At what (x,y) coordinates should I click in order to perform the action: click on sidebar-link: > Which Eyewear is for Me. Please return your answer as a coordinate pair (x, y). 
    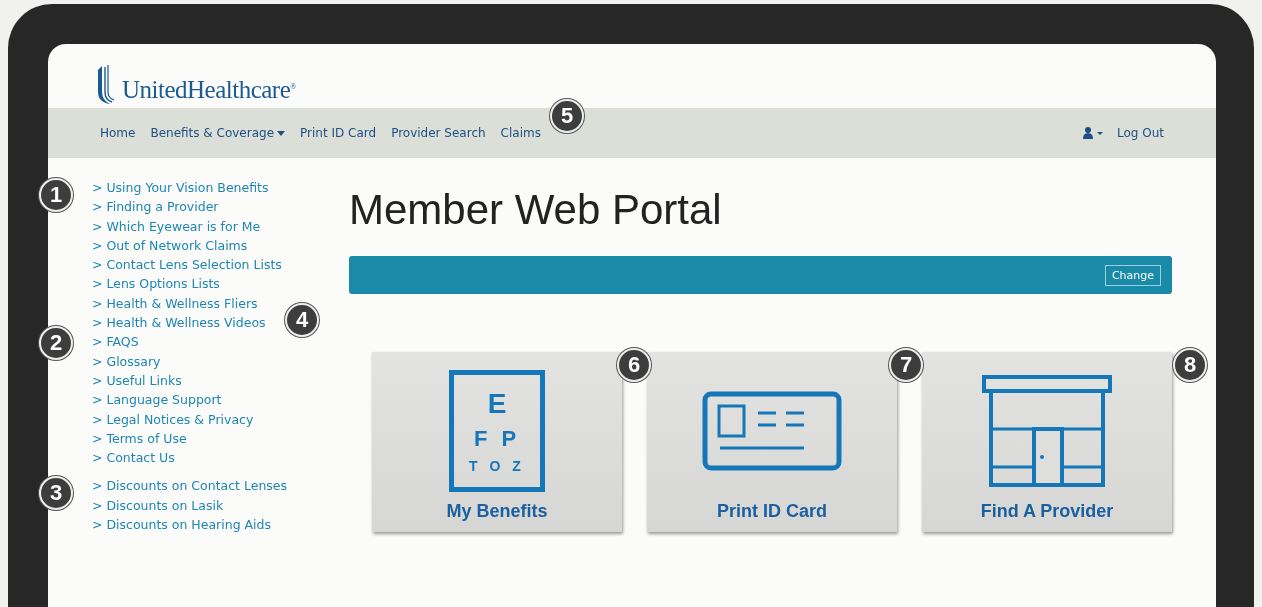
    Looking at the image, I should click on (176, 226).